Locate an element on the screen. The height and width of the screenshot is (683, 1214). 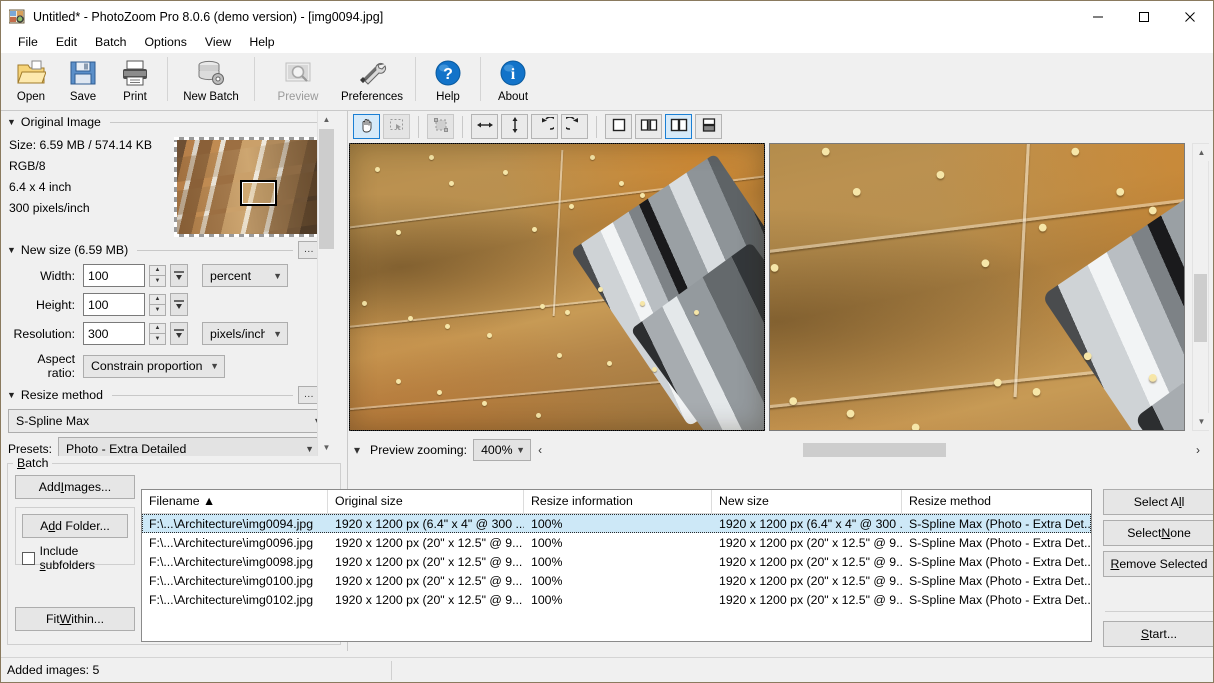
select-none-button: Select None is located at coordinates (1158, 533).